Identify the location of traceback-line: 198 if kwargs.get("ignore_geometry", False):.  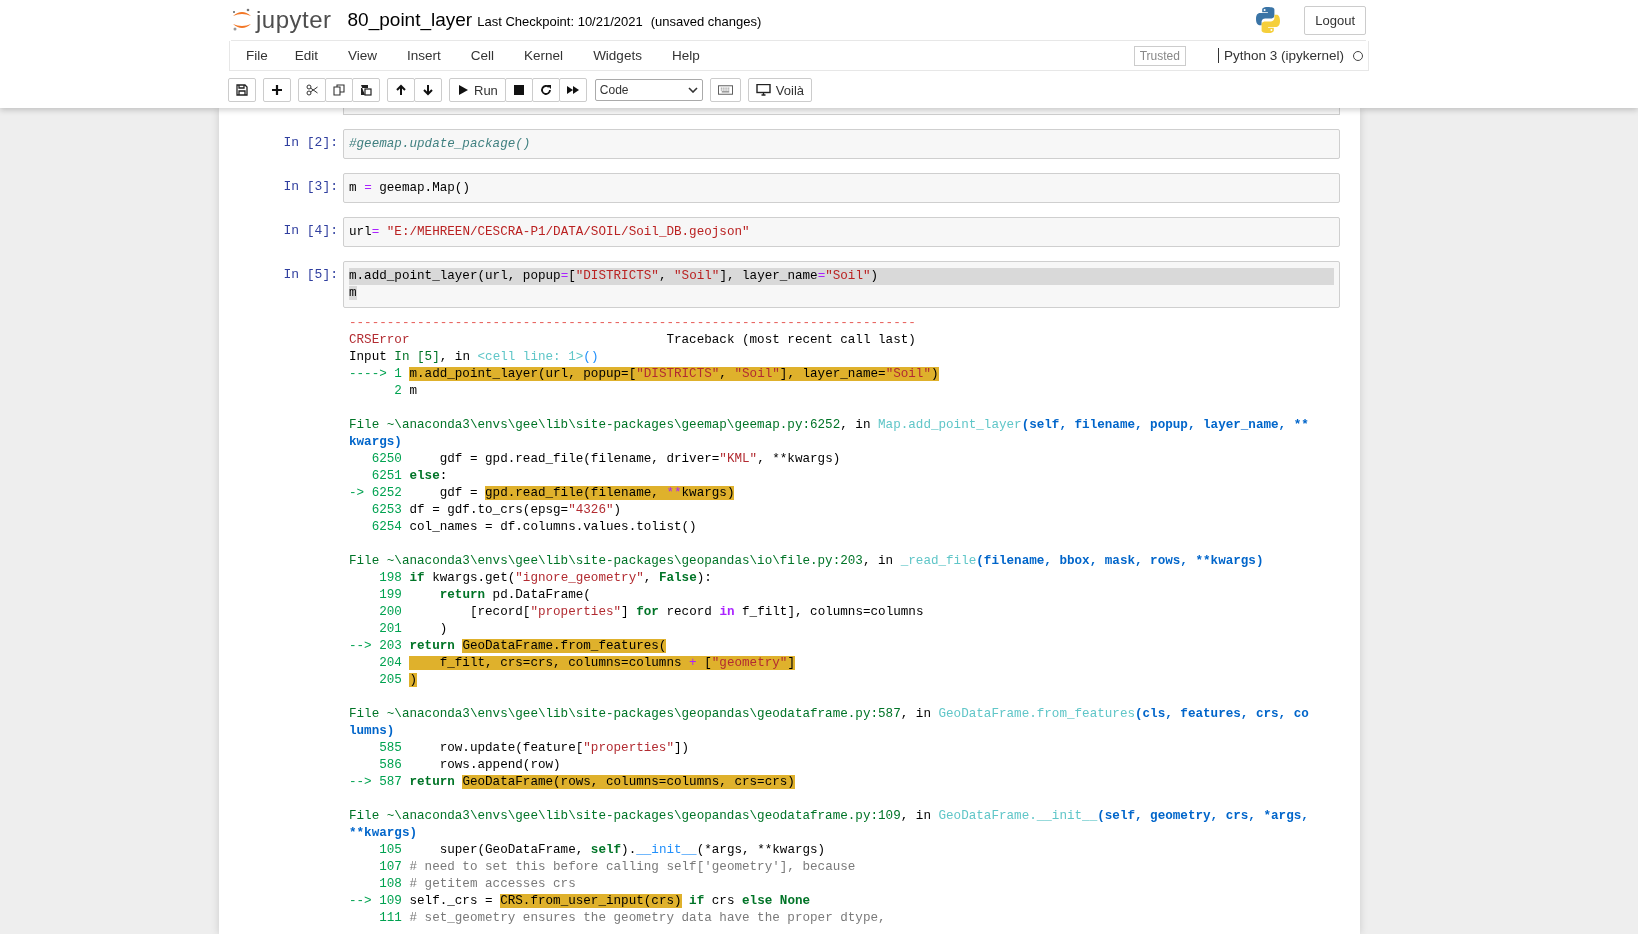
(545, 578).